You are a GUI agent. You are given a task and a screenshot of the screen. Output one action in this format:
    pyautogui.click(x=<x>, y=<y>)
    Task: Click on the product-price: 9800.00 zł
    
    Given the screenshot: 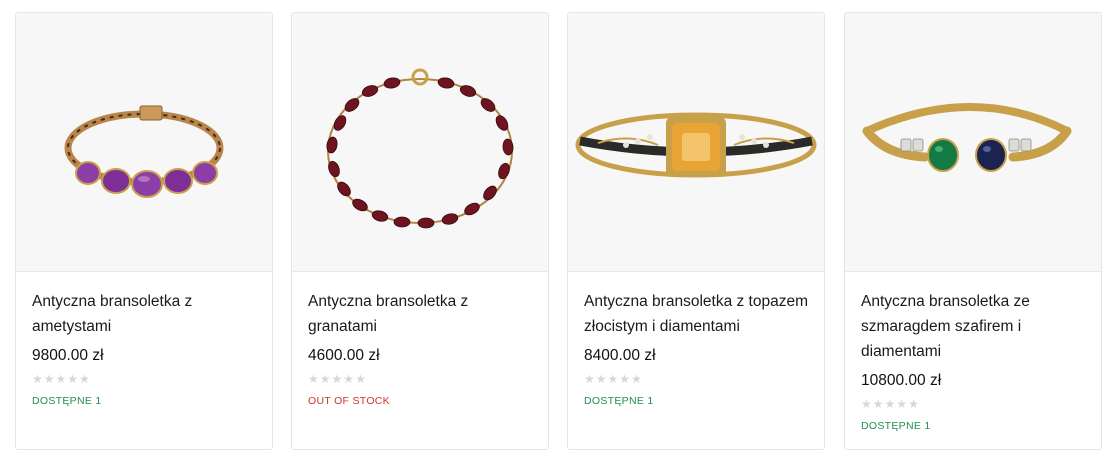 What is the action you would take?
    pyautogui.click(x=68, y=355)
    